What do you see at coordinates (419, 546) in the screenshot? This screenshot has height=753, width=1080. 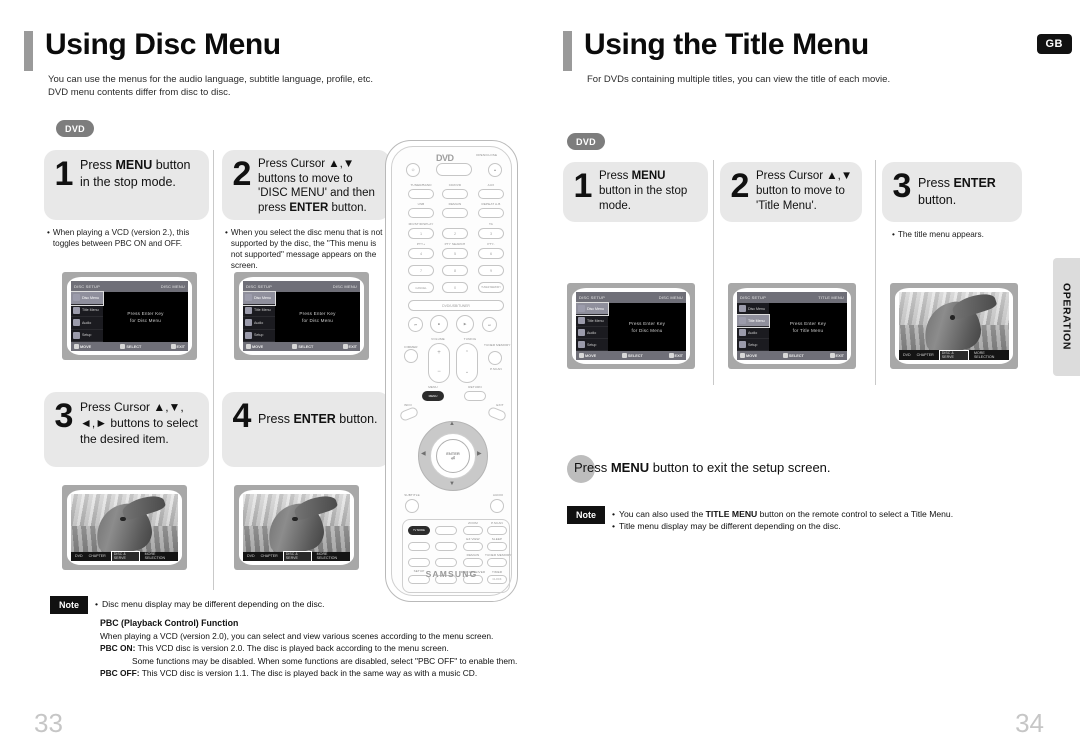 I see `most-button` at bounding box center [419, 546].